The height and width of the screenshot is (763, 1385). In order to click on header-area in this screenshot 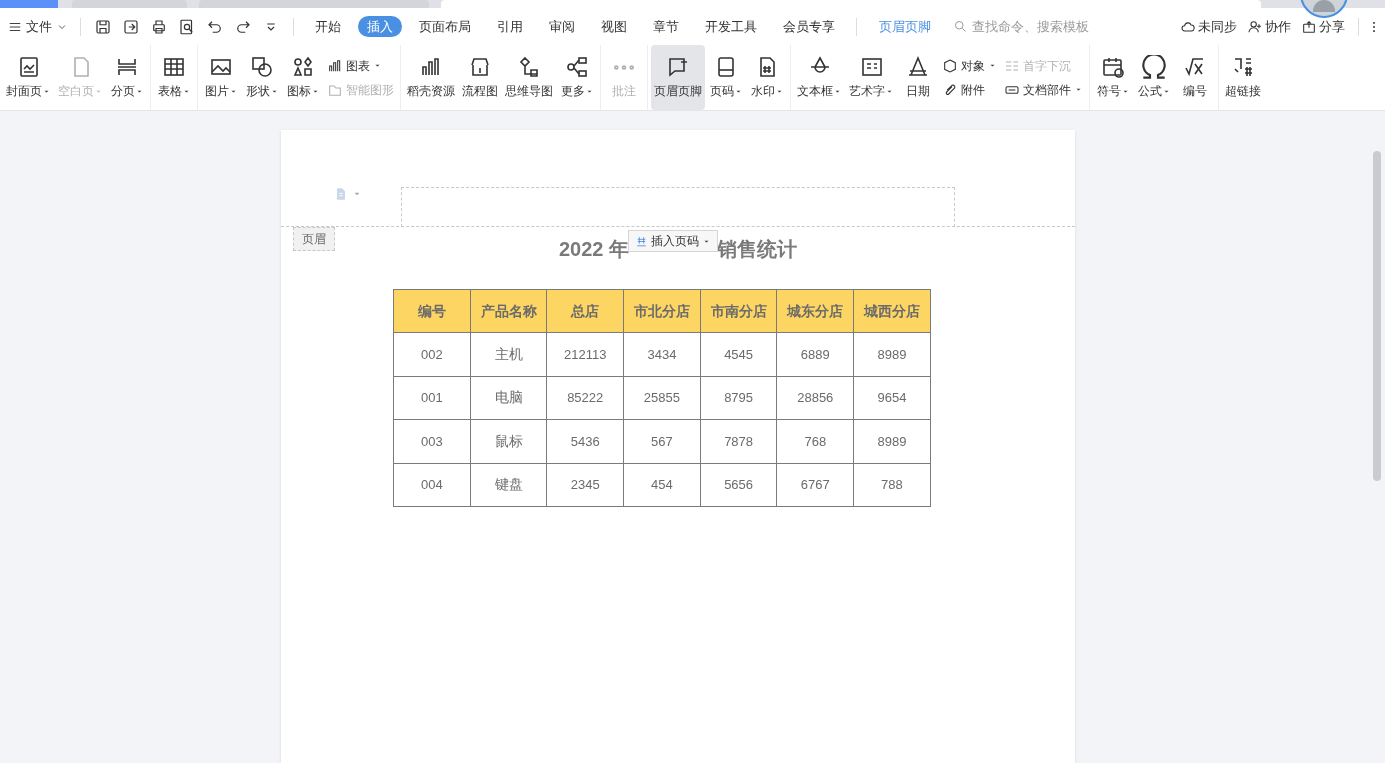, I will do `click(678, 207)`.